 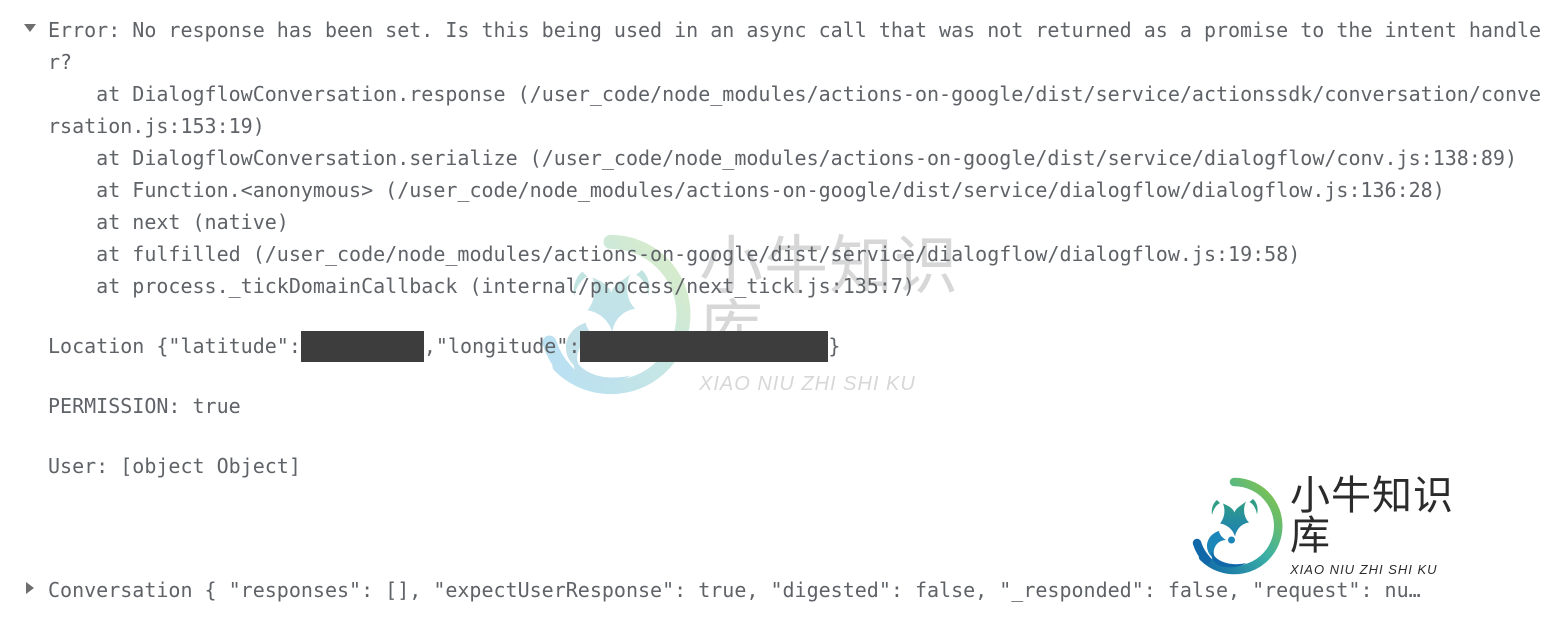 I want to click on location-log-entry: Location {"latitude": ,"longitude": }, so click(x=781, y=346).